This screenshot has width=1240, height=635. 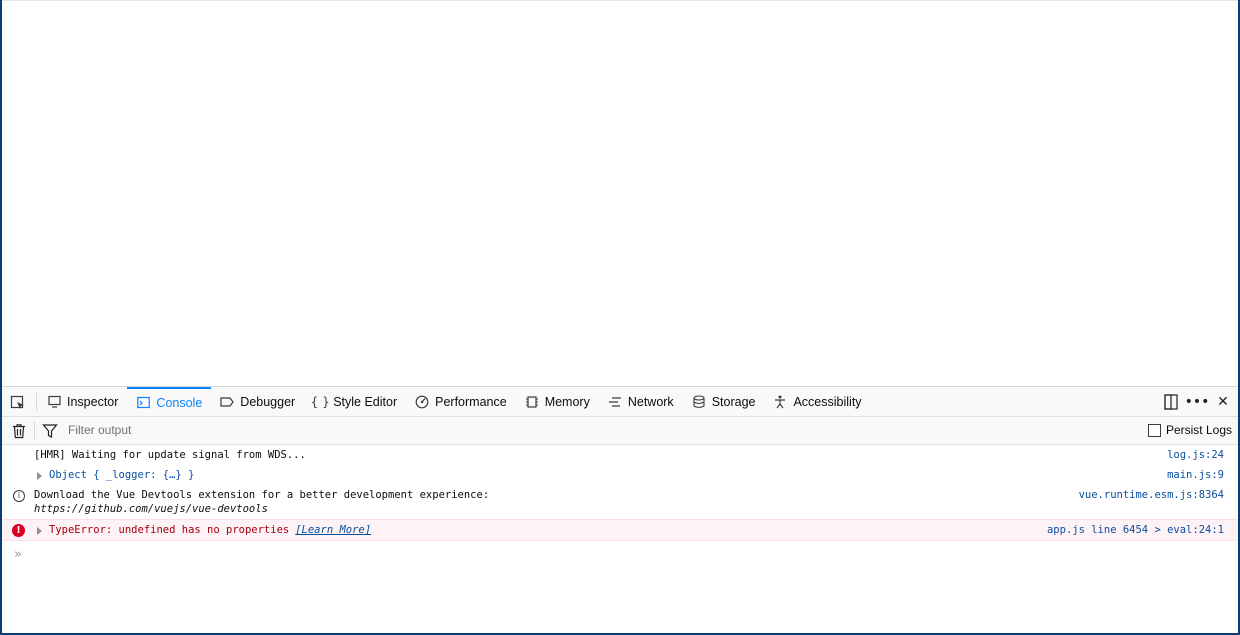 I want to click on tab-accessibility: Accessibility, so click(x=817, y=401).